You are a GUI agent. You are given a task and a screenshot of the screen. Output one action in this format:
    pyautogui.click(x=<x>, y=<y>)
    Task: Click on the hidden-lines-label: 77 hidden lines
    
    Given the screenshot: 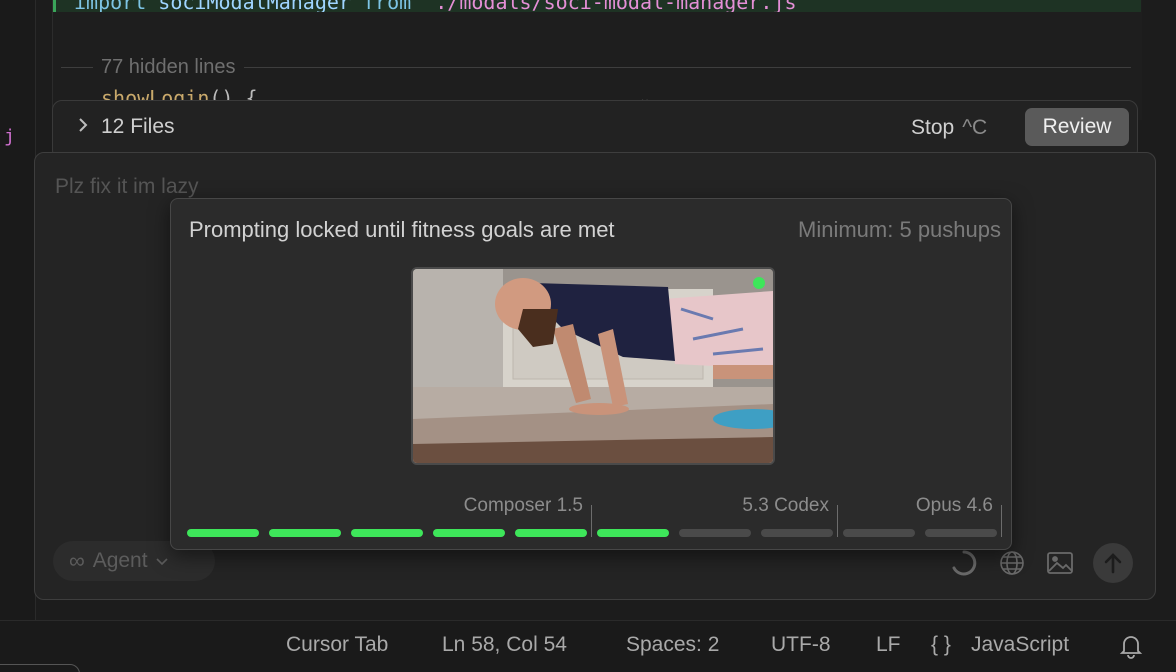 What is the action you would take?
    pyautogui.click(x=168, y=66)
    